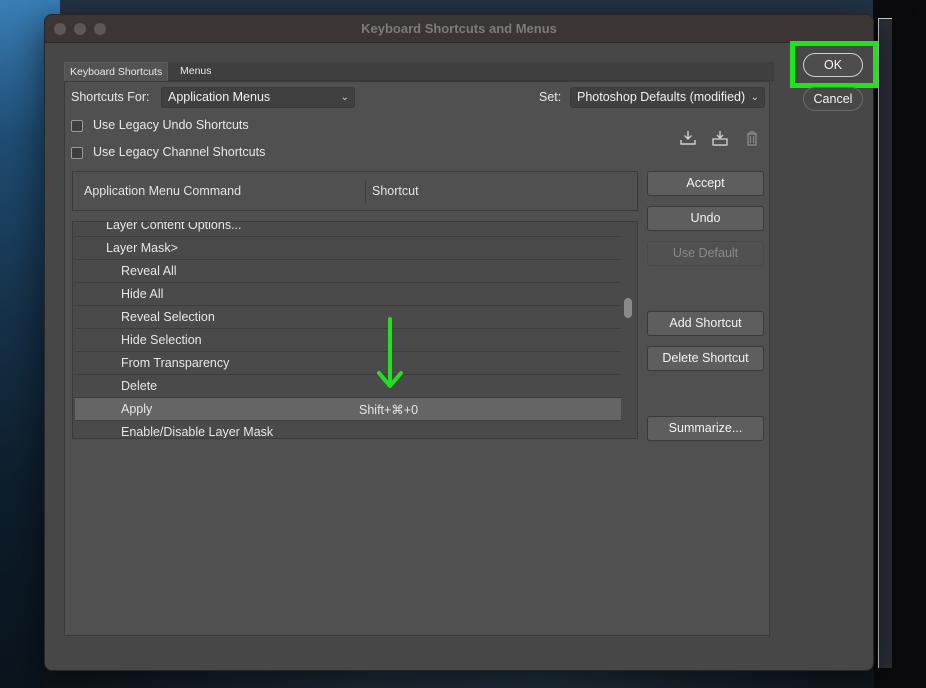 The width and height of the screenshot is (926, 688). I want to click on use-default-button: Use Default, so click(705, 253).